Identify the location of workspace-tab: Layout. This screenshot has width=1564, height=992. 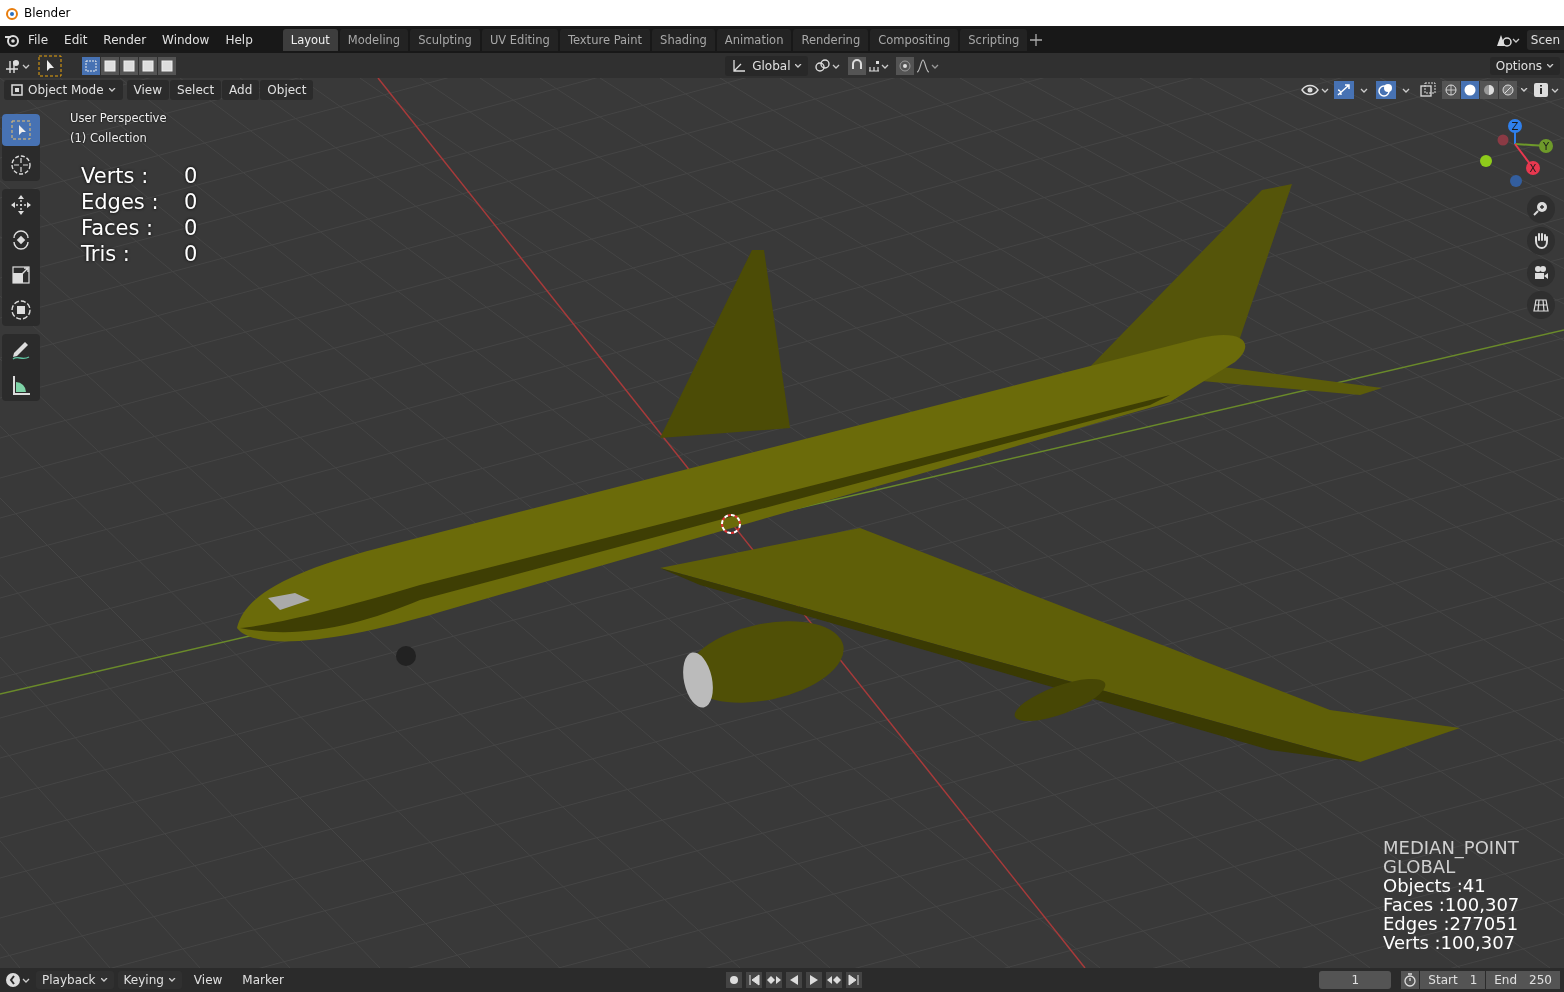
(310, 39).